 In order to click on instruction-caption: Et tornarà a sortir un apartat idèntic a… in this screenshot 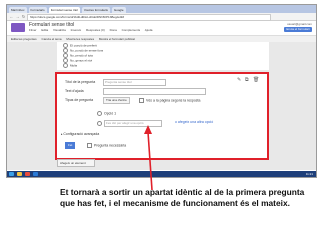, I will do `click(187, 197)`.